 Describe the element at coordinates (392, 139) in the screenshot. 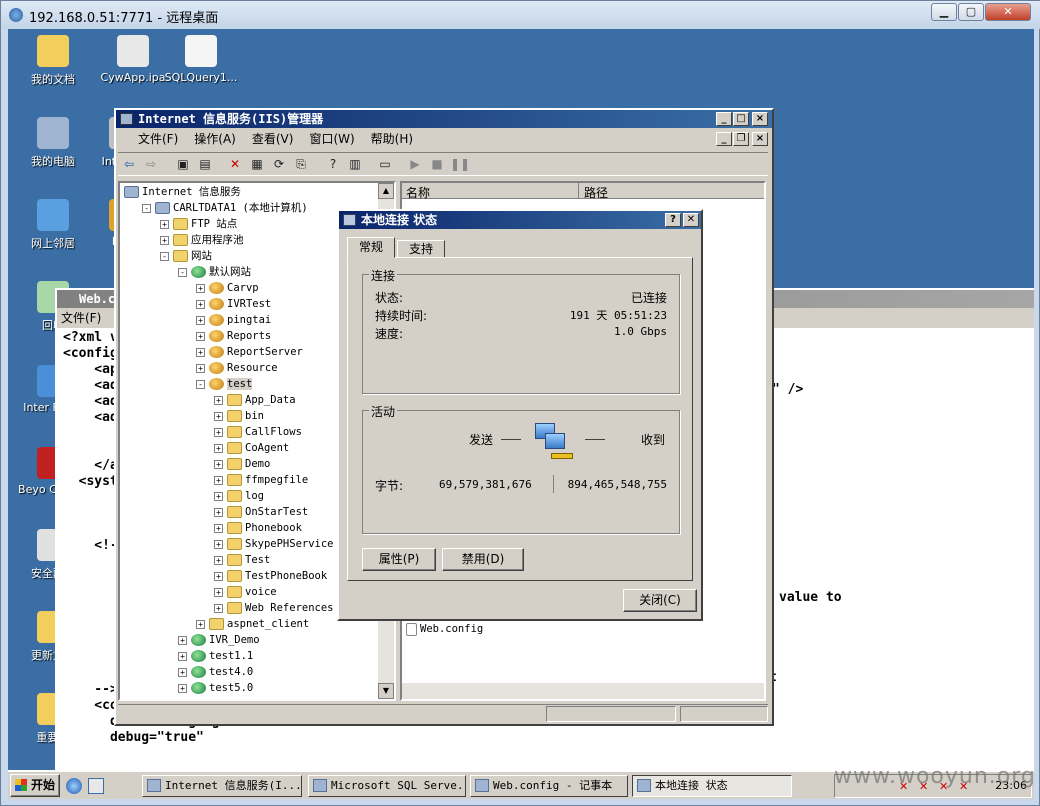

I see `iis-menu-item: 帮助(H)` at that location.